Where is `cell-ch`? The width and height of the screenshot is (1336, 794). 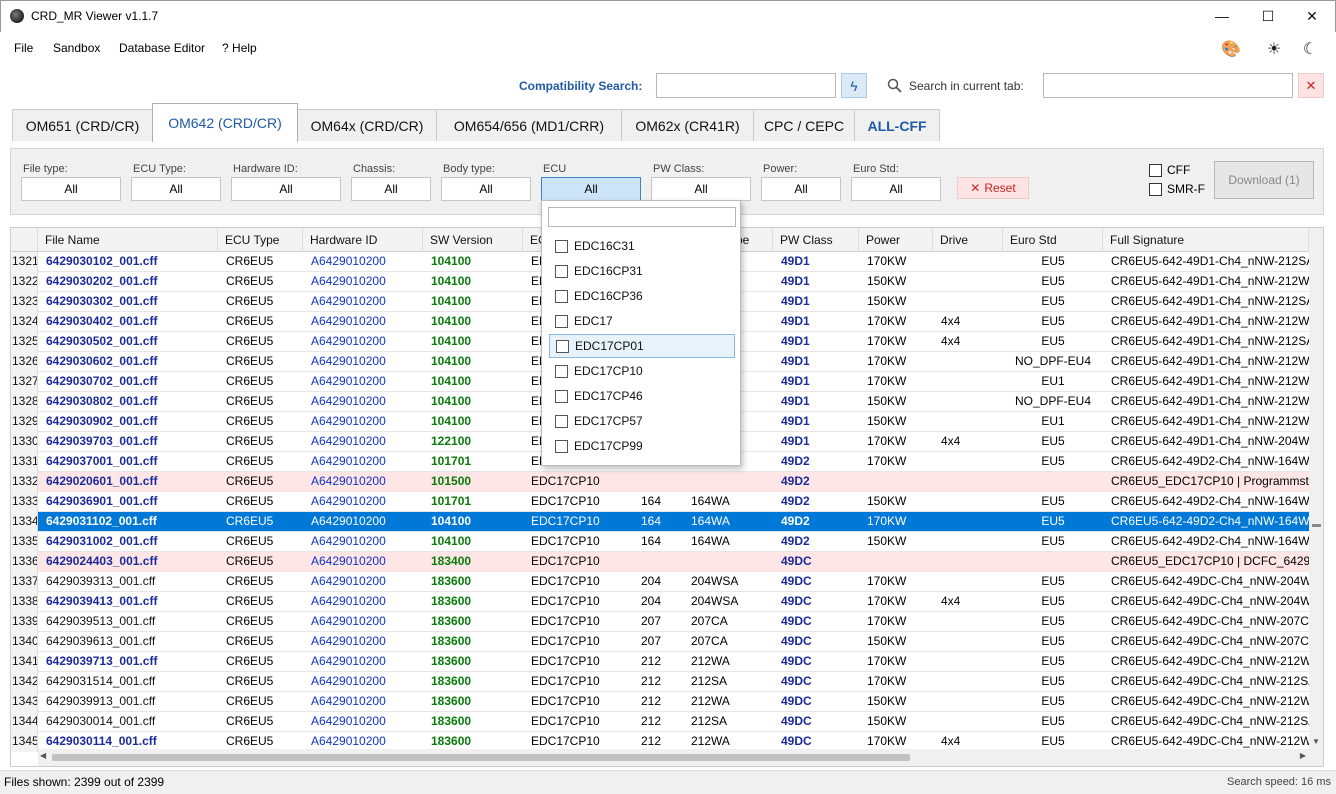
cell-ch is located at coordinates (658, 482).